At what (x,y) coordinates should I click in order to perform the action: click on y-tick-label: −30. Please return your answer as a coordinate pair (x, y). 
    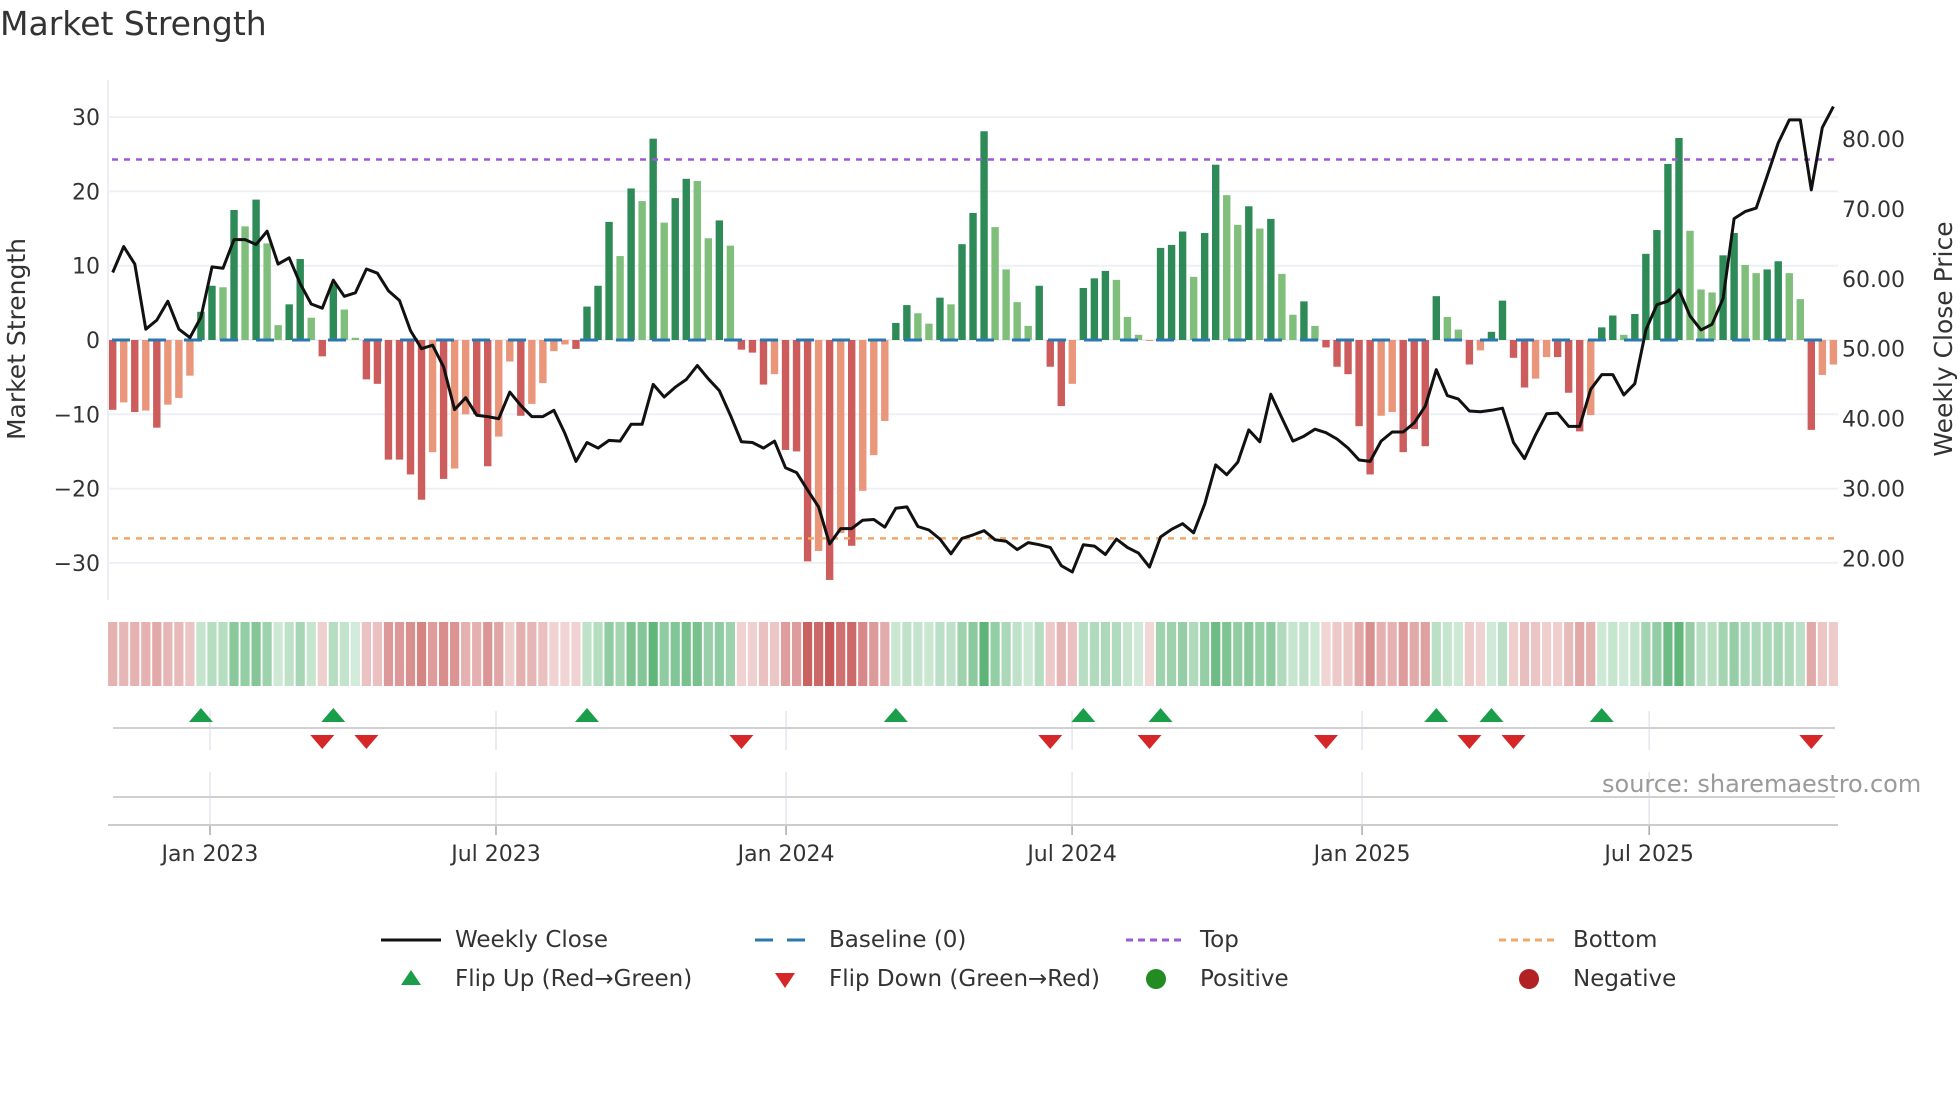
    Looking at the image, I should click on (77, 564).